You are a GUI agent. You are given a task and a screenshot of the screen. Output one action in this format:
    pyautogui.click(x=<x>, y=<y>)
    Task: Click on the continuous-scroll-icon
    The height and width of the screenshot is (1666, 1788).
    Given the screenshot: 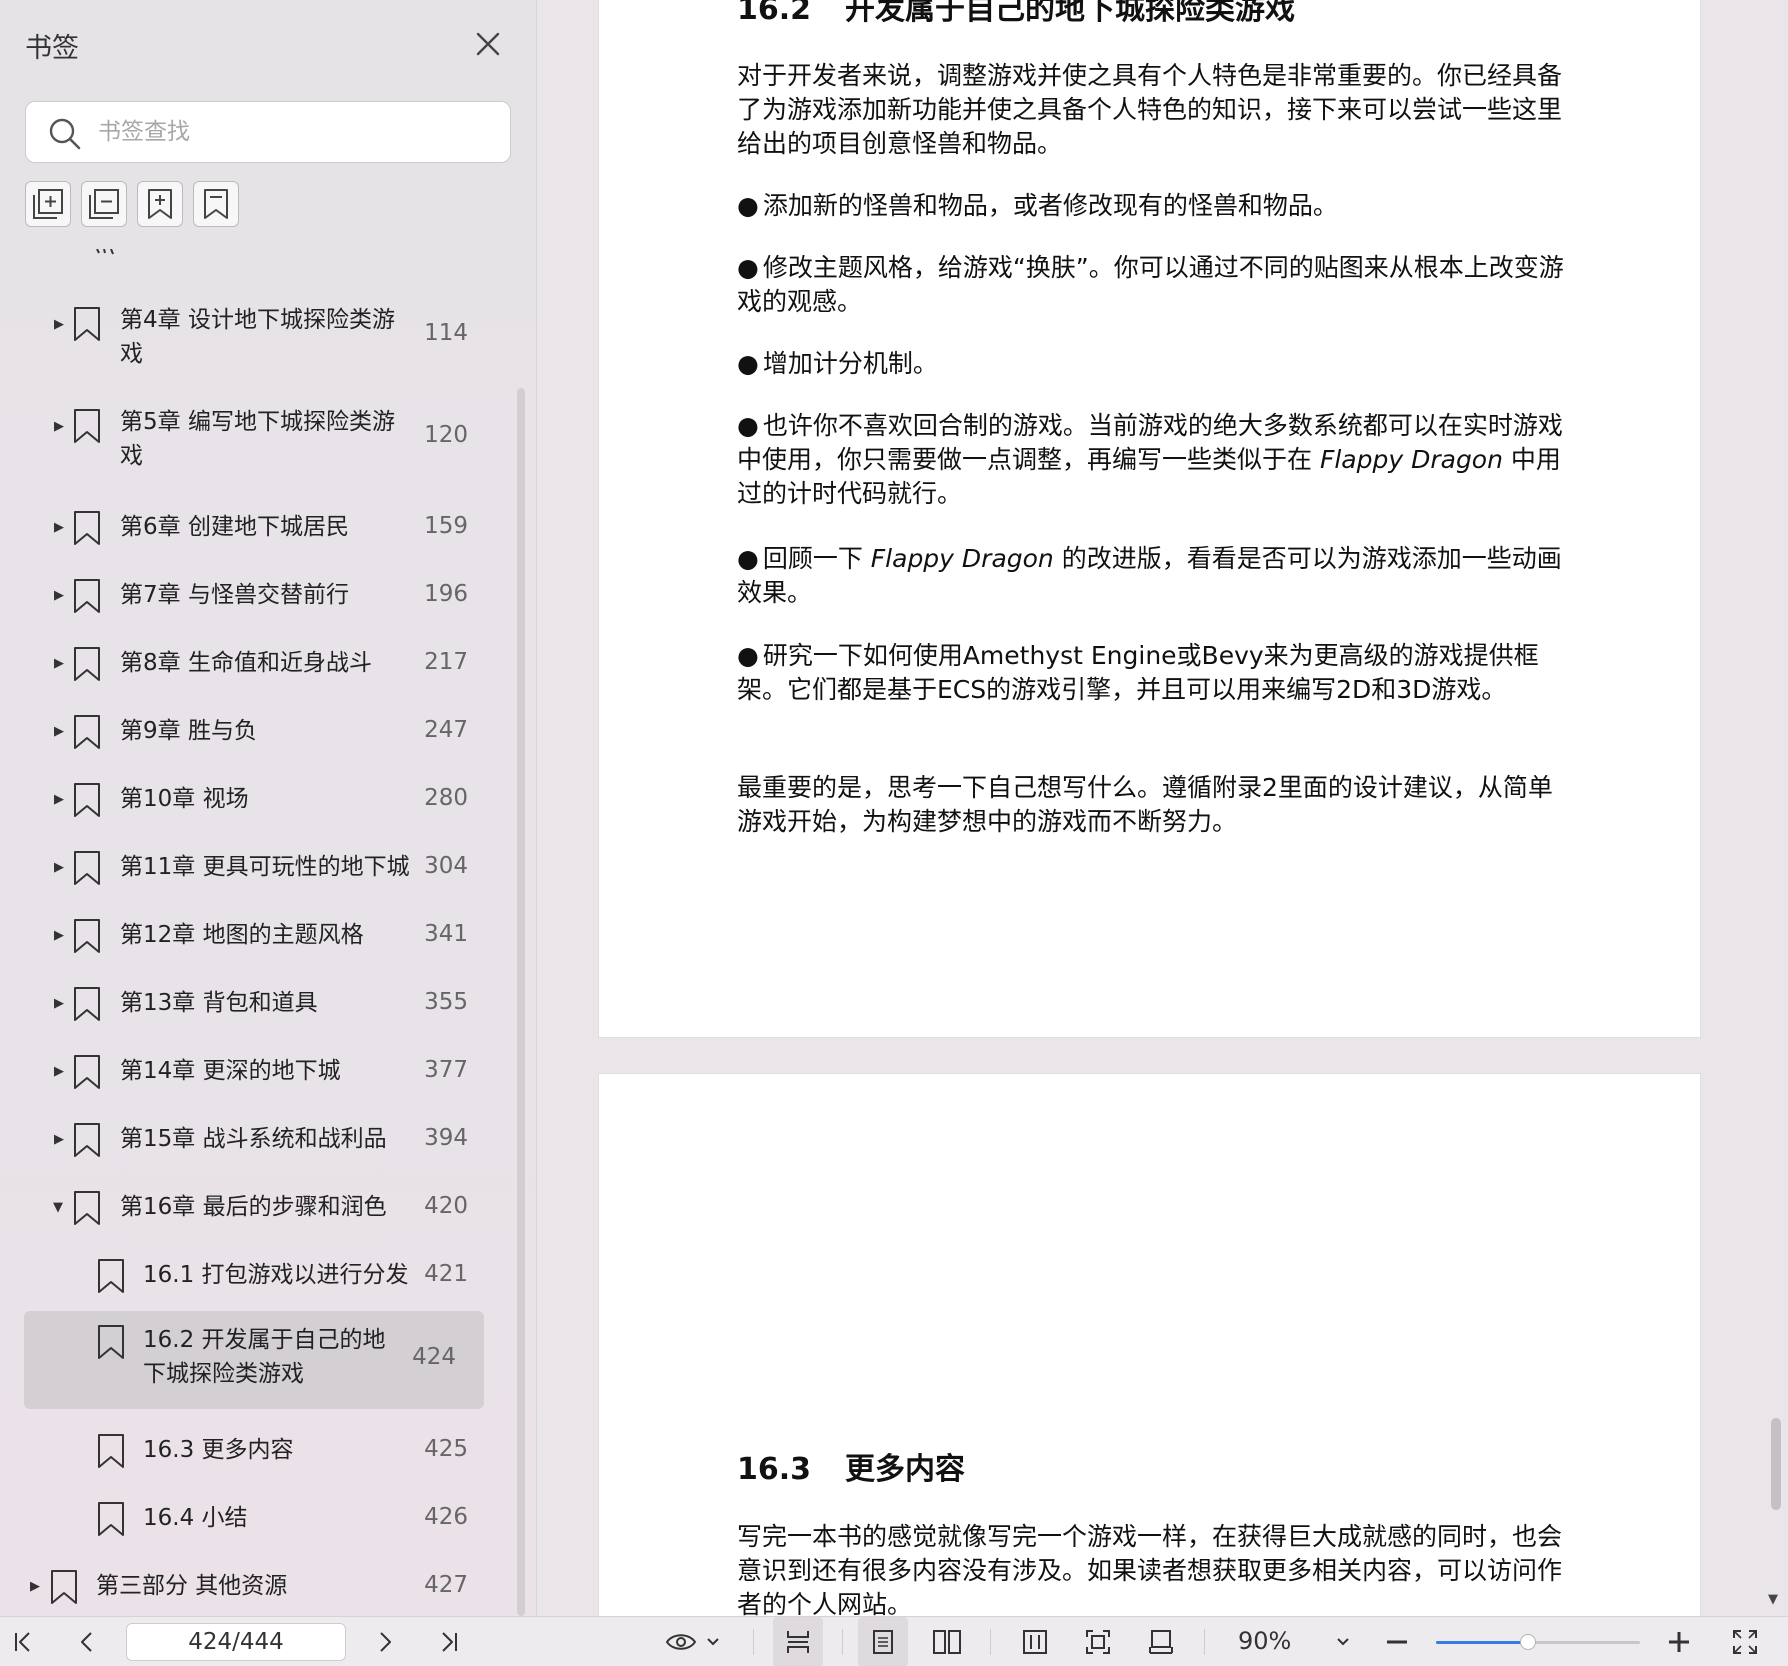 What is the action you would take?
    pyautogui.click(x=798, y=1641)
    